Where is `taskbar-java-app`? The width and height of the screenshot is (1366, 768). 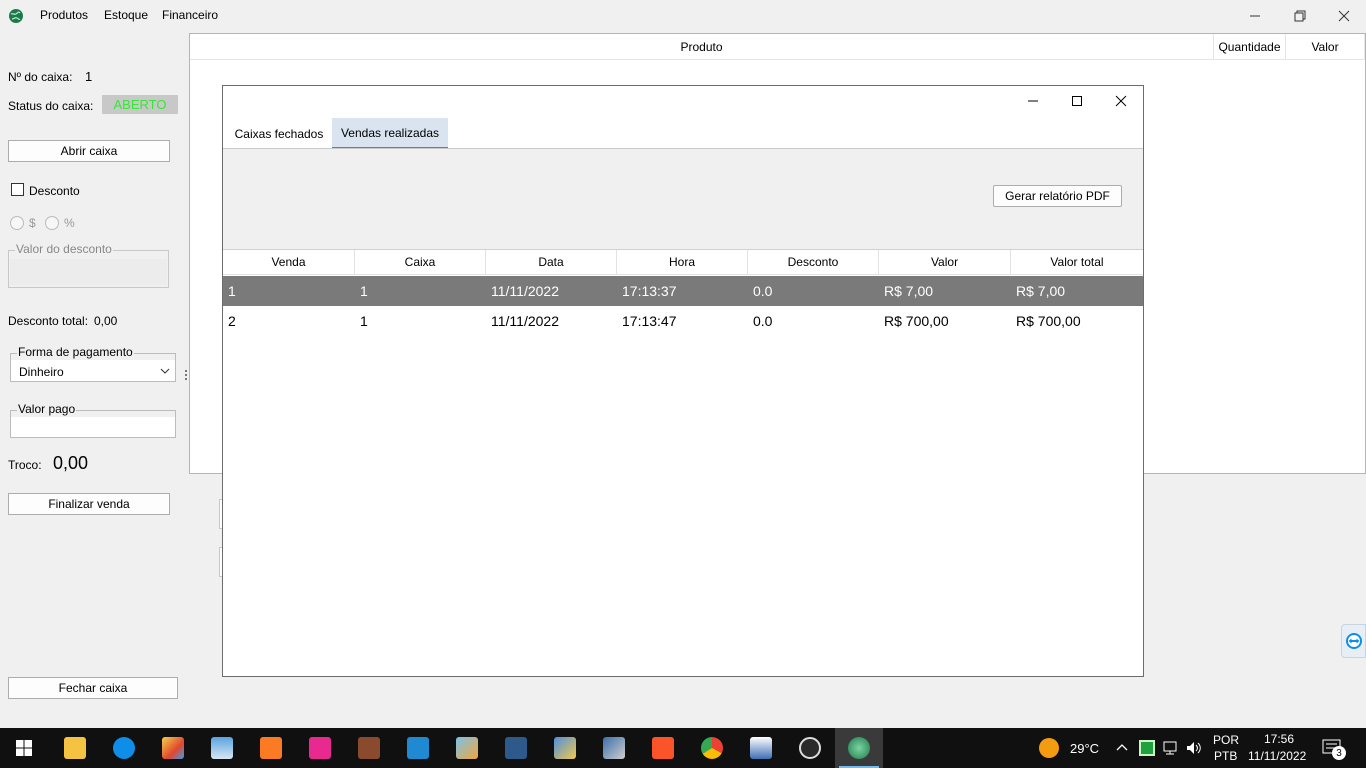 taskbar-java-app is located at coordinates (859, 748).